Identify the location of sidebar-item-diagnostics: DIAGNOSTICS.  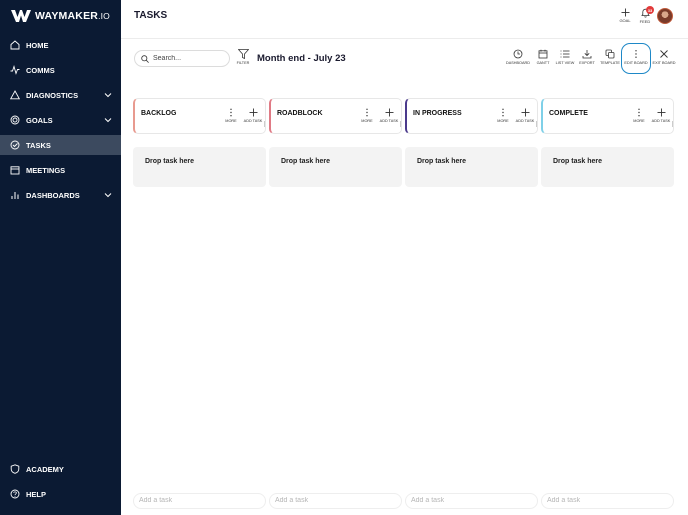
(60, 95).